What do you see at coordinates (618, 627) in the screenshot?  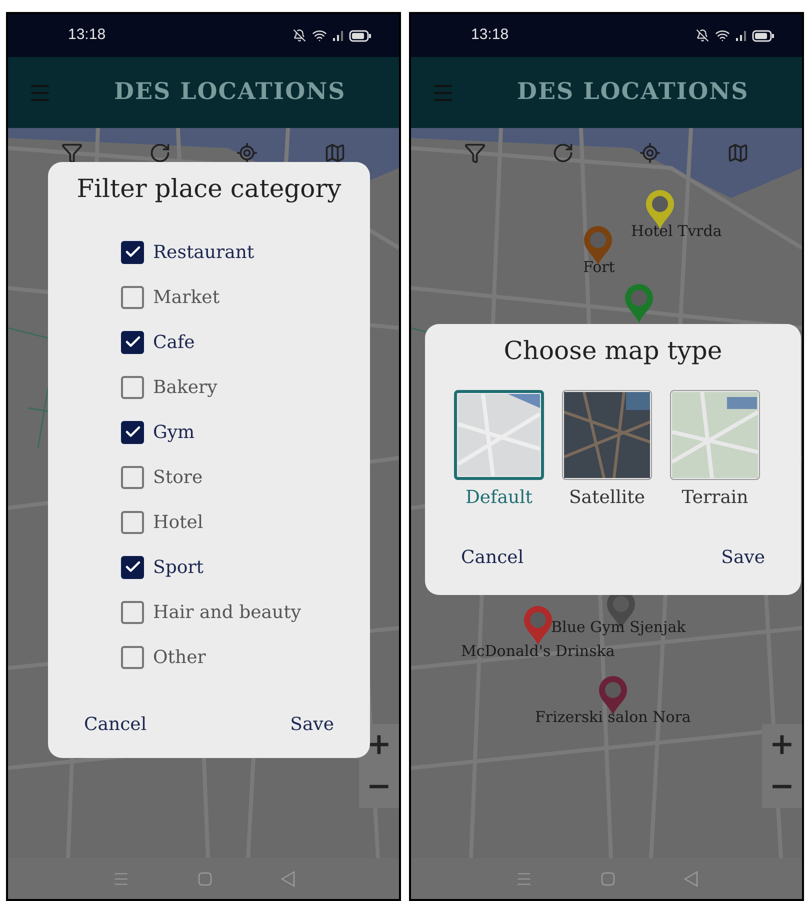 I see `marker-label: Blue Gym Sjenjak` at bounding box center [618, 627].